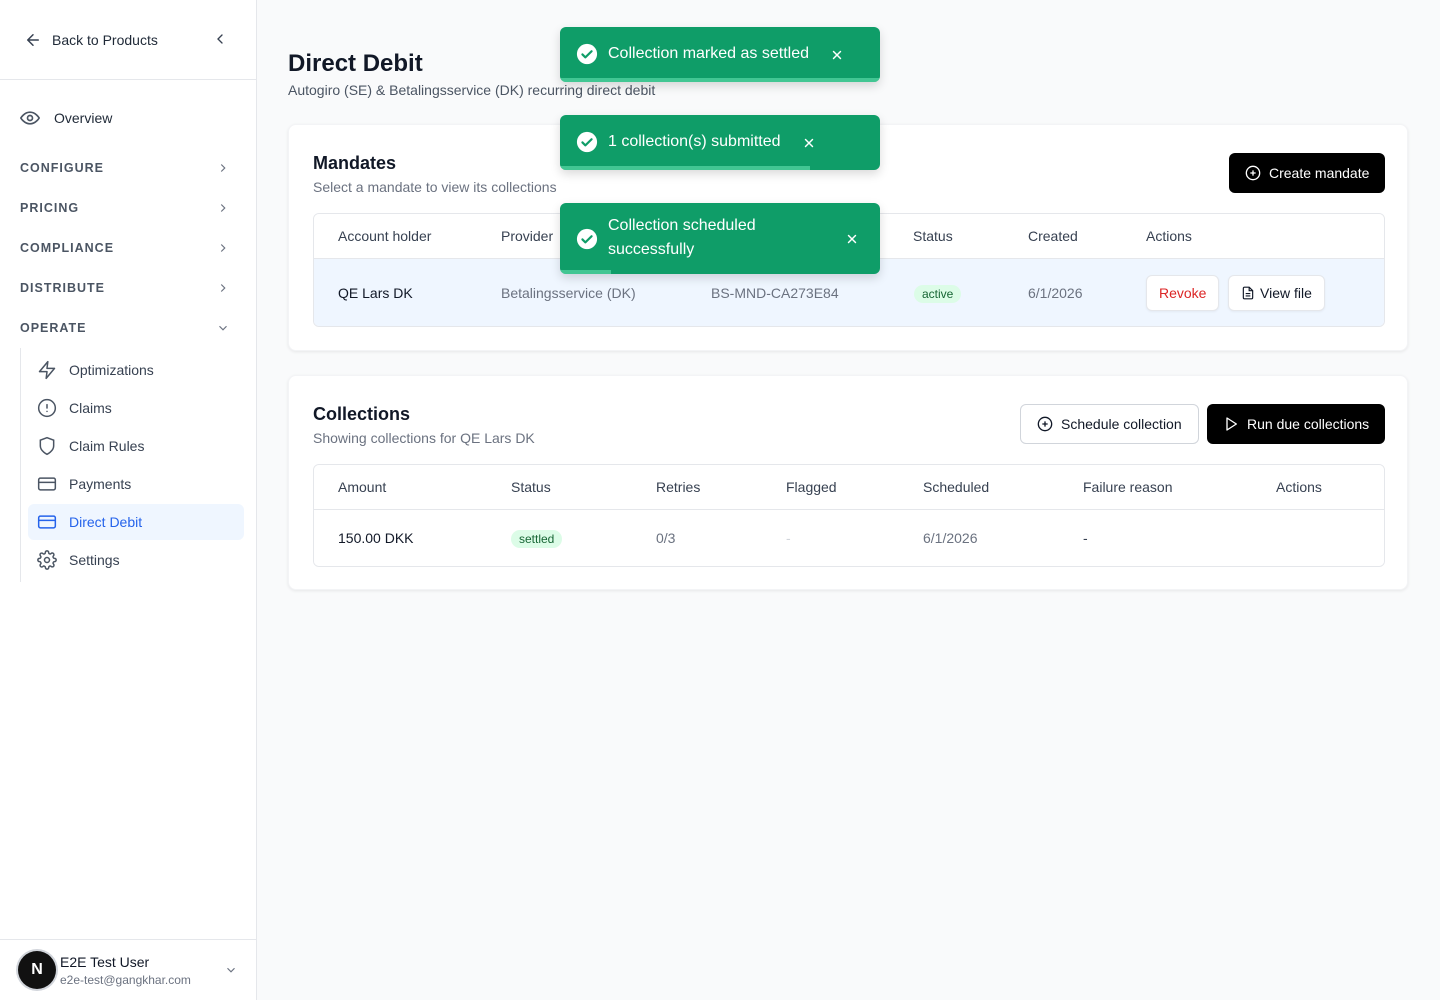 The width and height of the screenshot is (1440, 1000). I want to click on file-icon, so click(1248, 293).